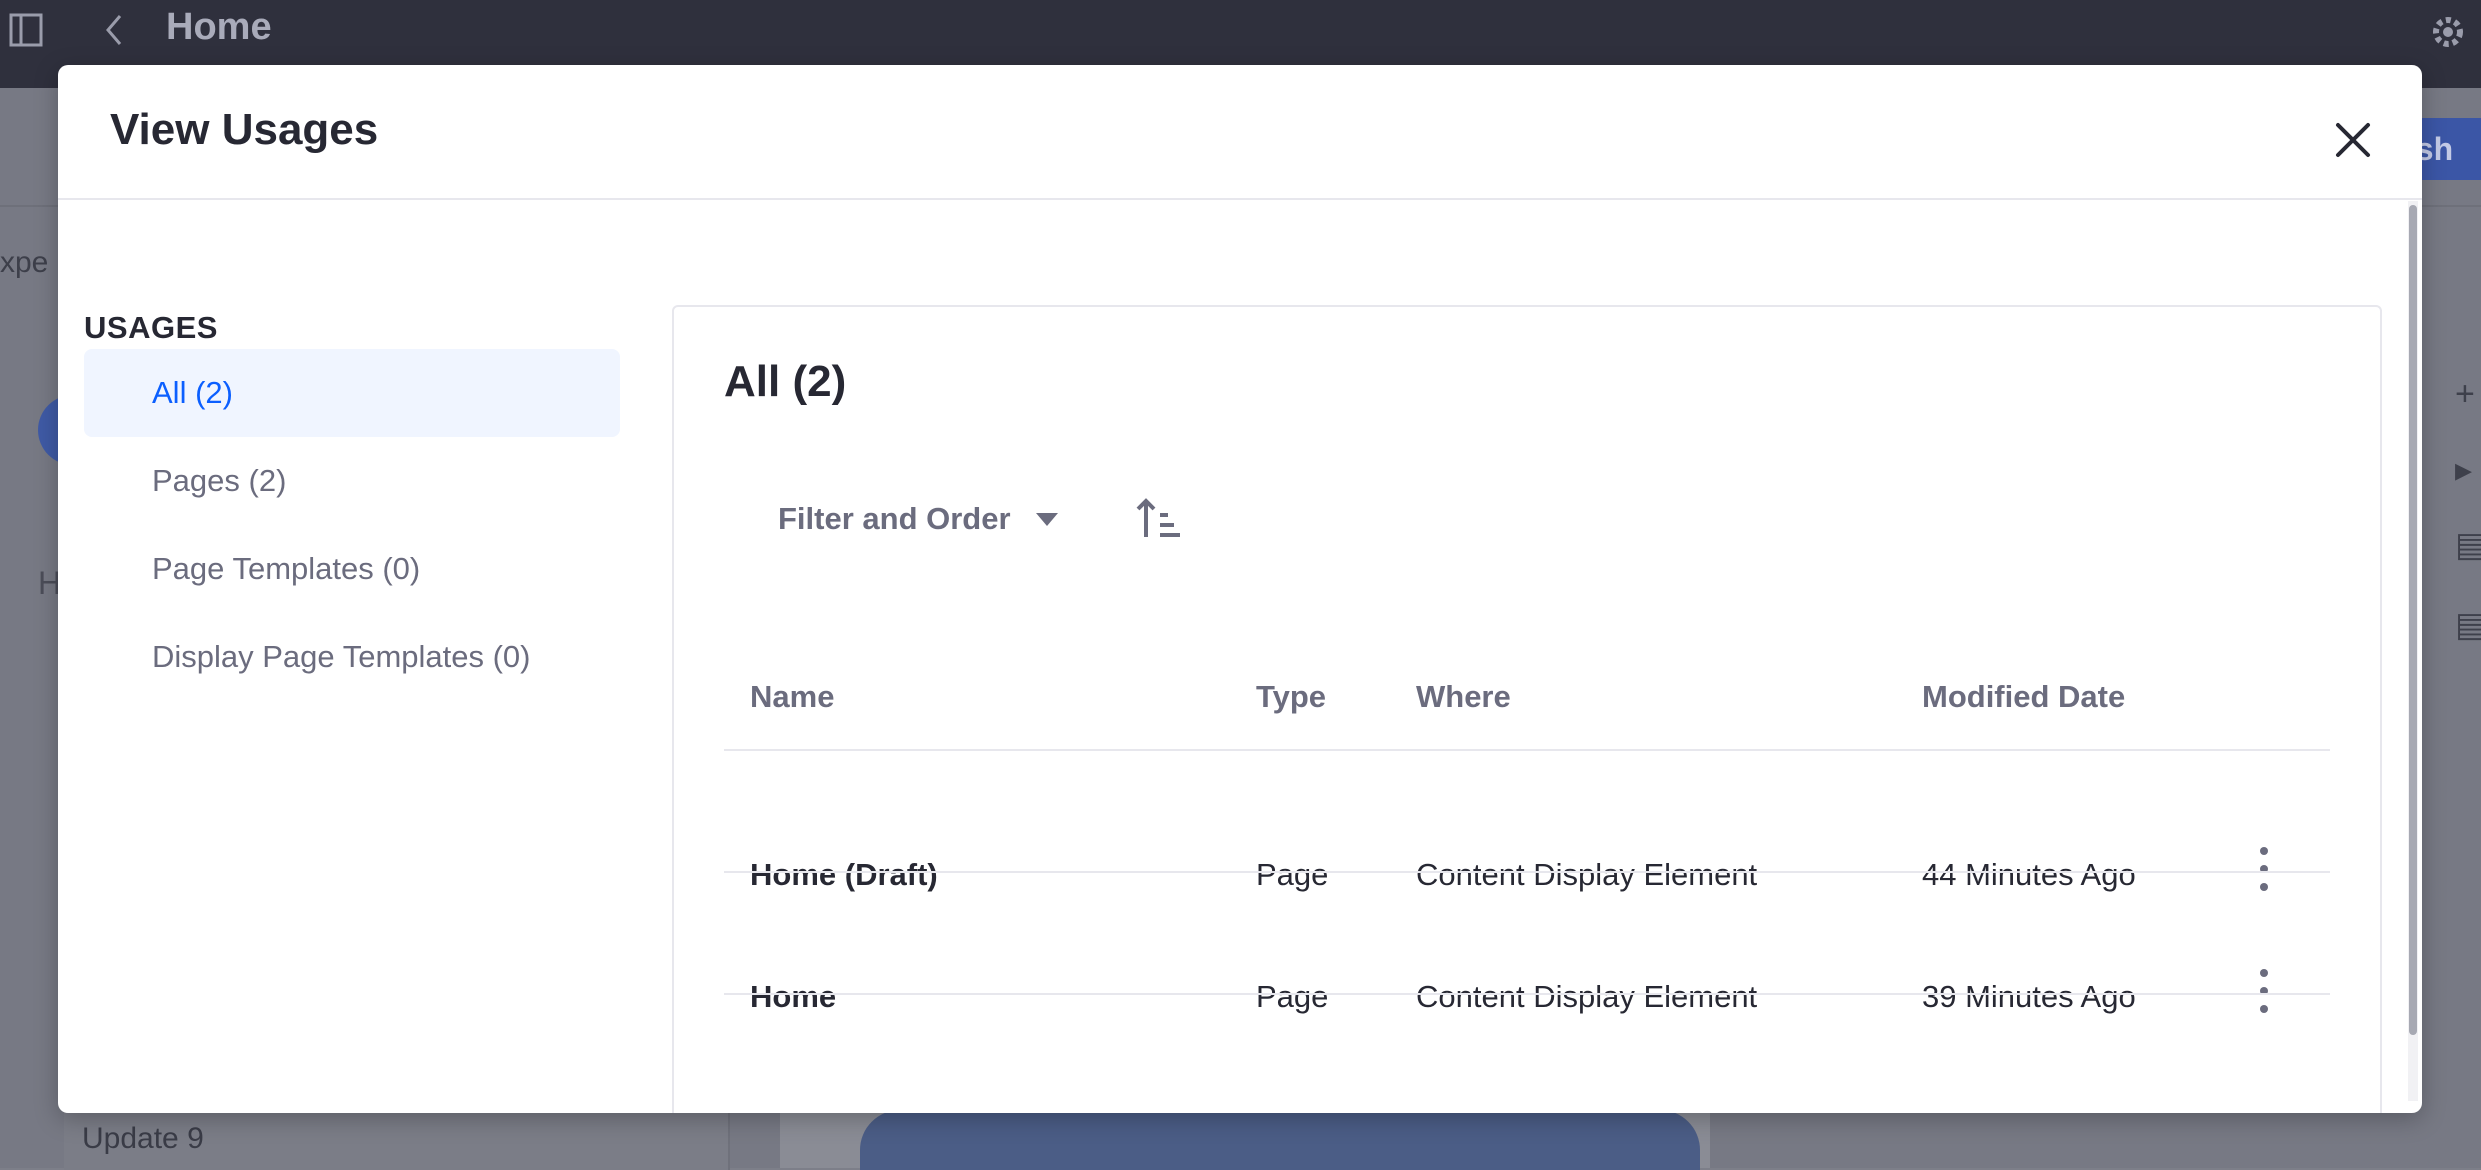  What do you see at coordinates (352, 657) in the screenshot?
I see `sidebar-item-display-page-templates: Display Page Templates (0)` at bounding box center [352, 657].